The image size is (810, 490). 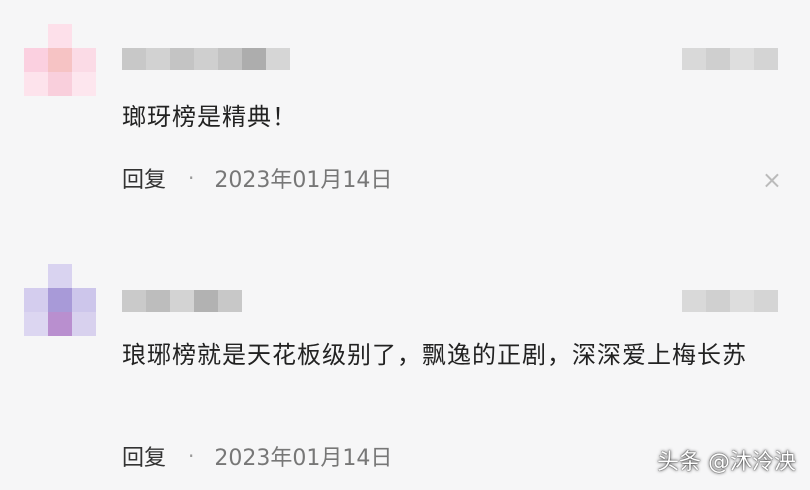 What do you see at coordinates (209, 117) in the screenshot?
I see `comment-text: 瑯玡榜是精典！` at bounding box center [209, 117].